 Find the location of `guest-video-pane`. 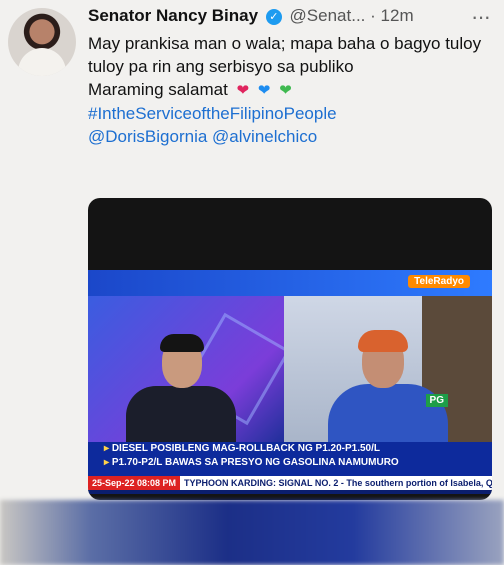

guest-video-pane is located at coordinates (388, 369).